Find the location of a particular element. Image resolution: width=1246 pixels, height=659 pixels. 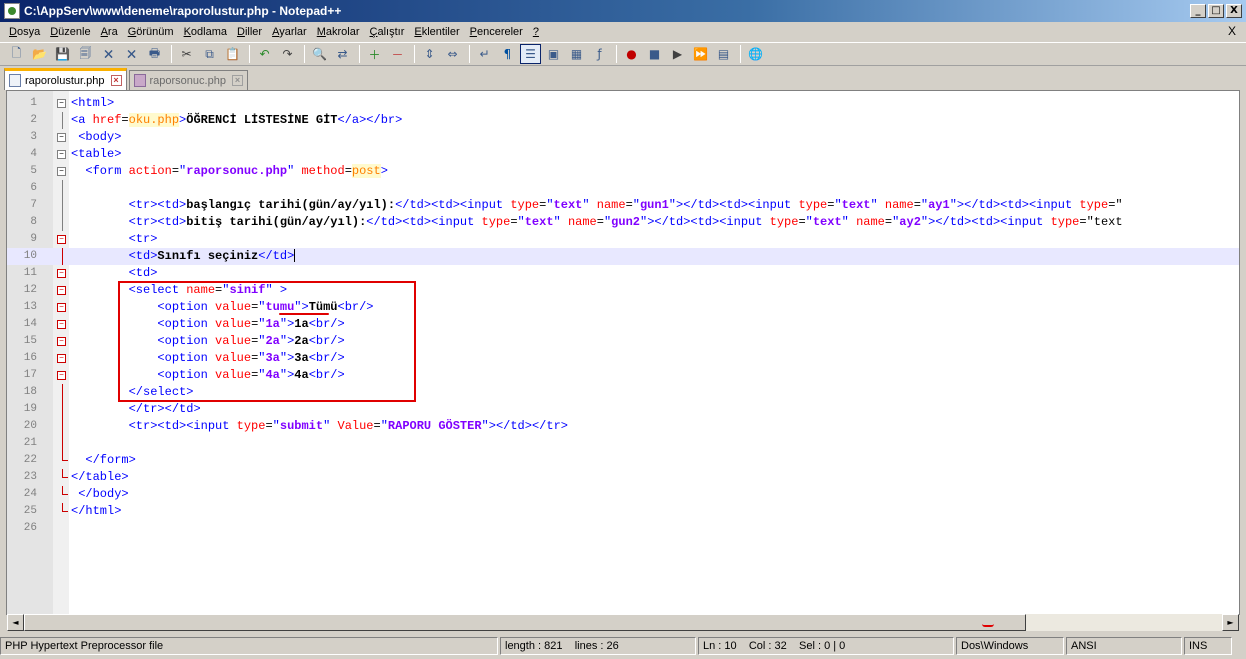

scroll-left-arrow-icon: ◄ is located at coordinates (15, 622).